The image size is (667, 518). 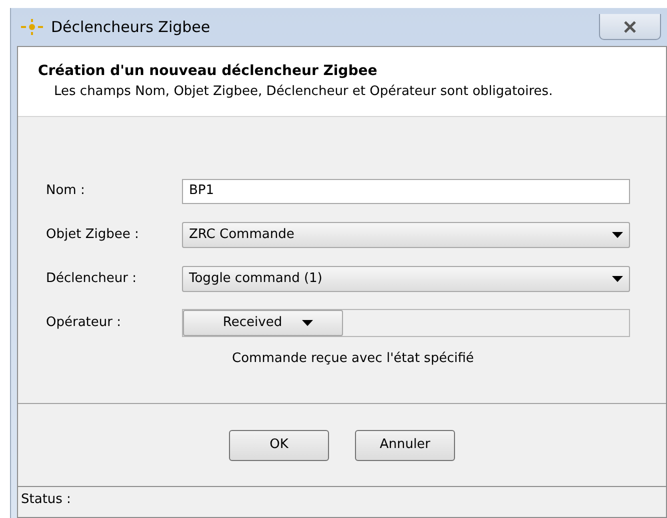 What do you see at coordinates (208, 71) in the screenshot?
I see `dialog-heading: Création d'un nouveau déclencheur Zigbee` at bounding box center [208, 71].